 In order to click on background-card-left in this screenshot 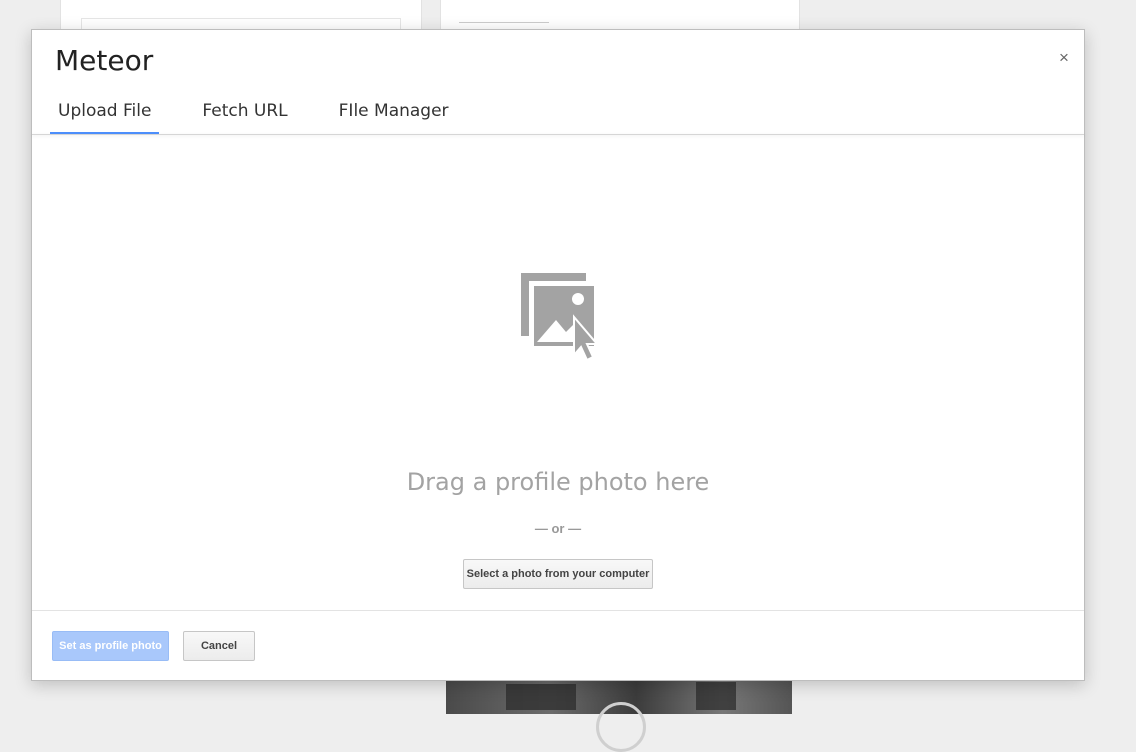, I will do `click(241, 16)`.